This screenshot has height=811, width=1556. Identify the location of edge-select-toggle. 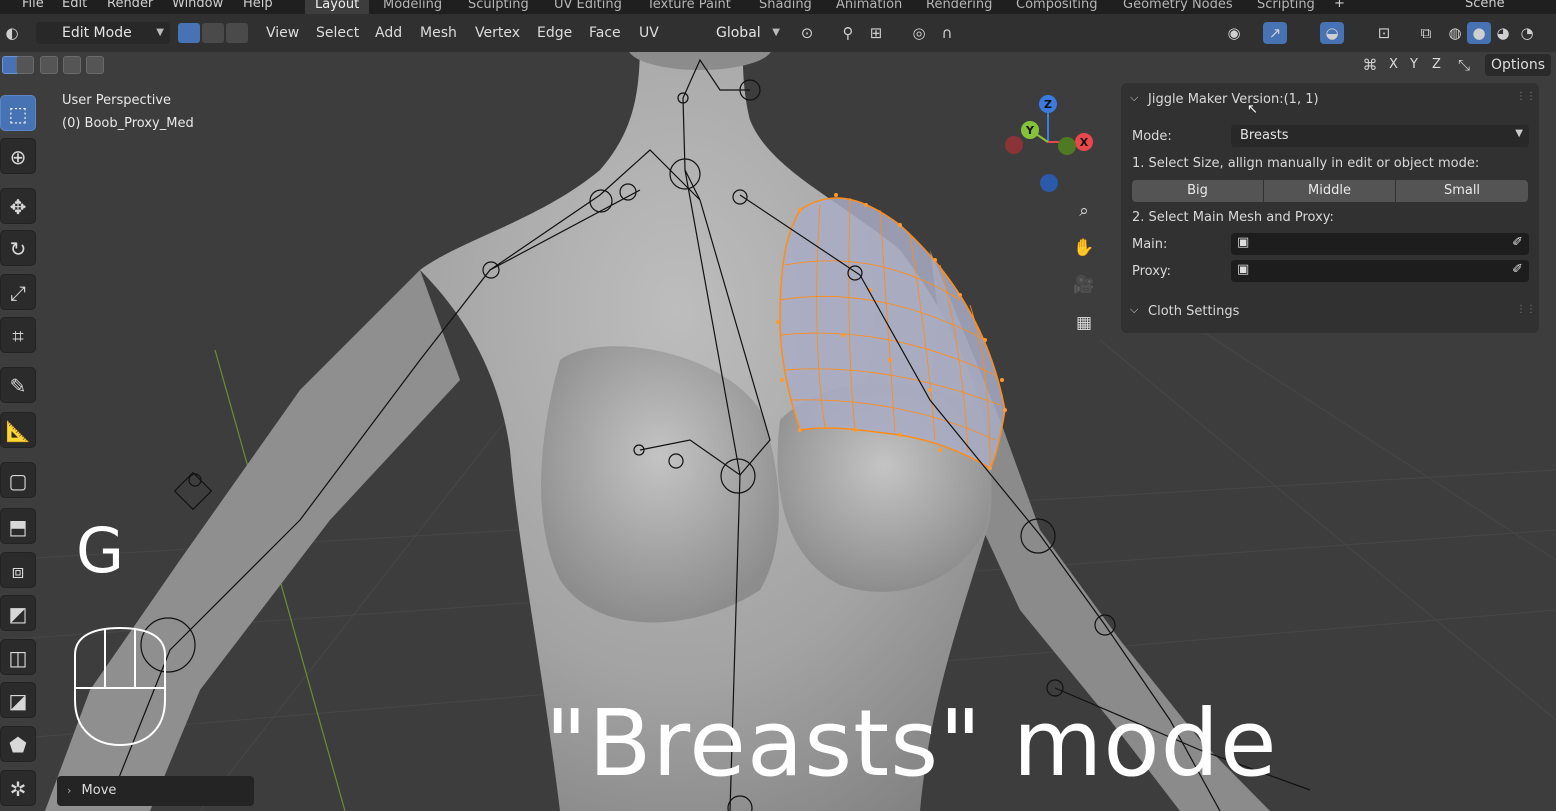
(213, 33).